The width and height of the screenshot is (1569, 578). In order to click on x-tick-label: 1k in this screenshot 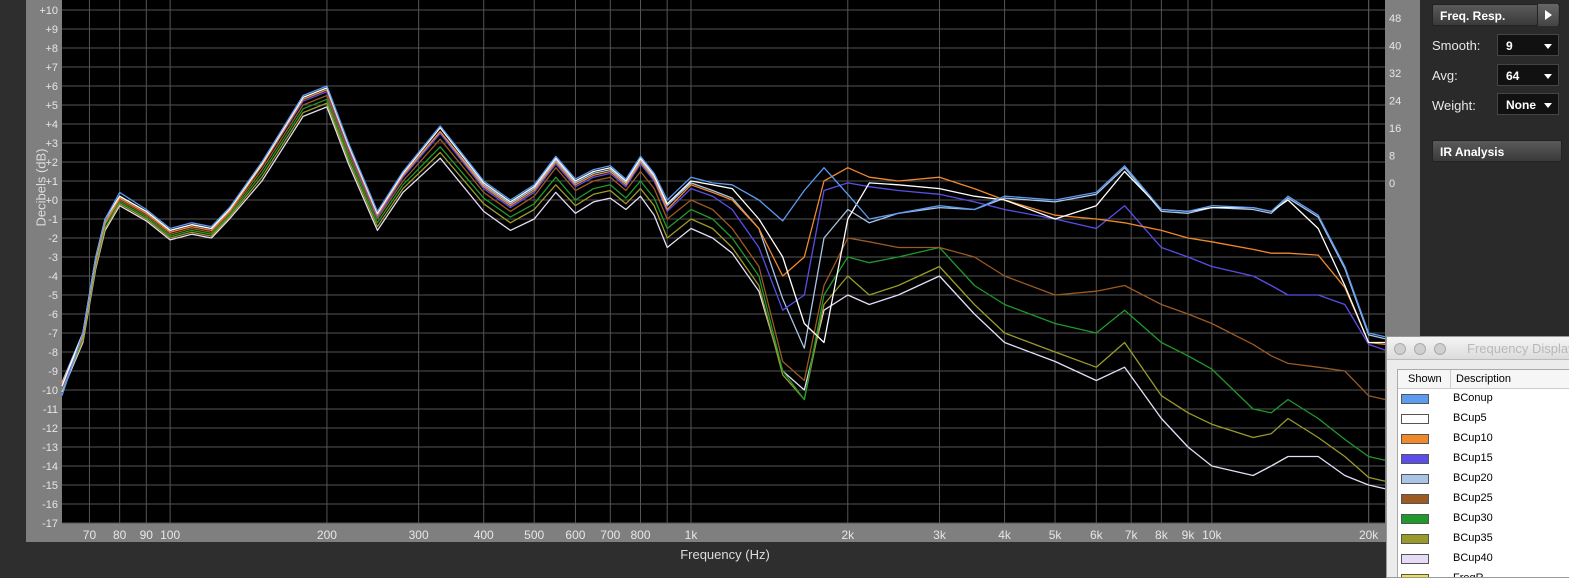, I will do `click(692, 535)`.